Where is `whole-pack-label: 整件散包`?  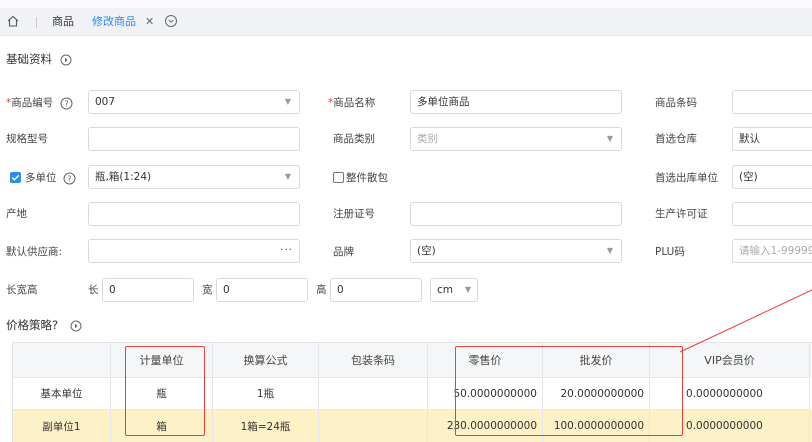 whole-pack-label: 整件散包 is located at coordinates (367, 178).